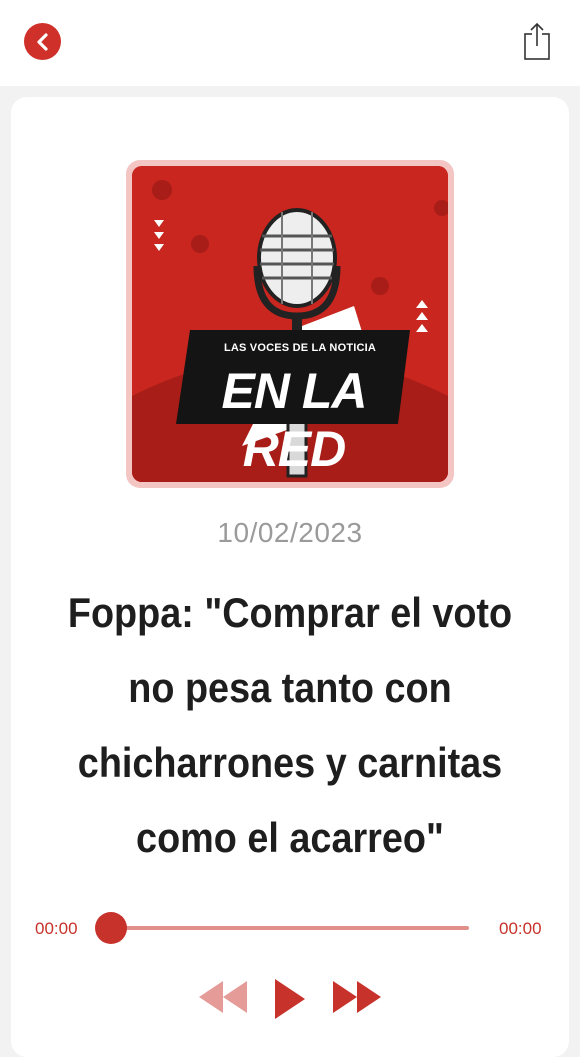 The image size is (580, 1057). Describe the element at coordinates (290, 928) in the screenshot. I see `progress-track` at that location.